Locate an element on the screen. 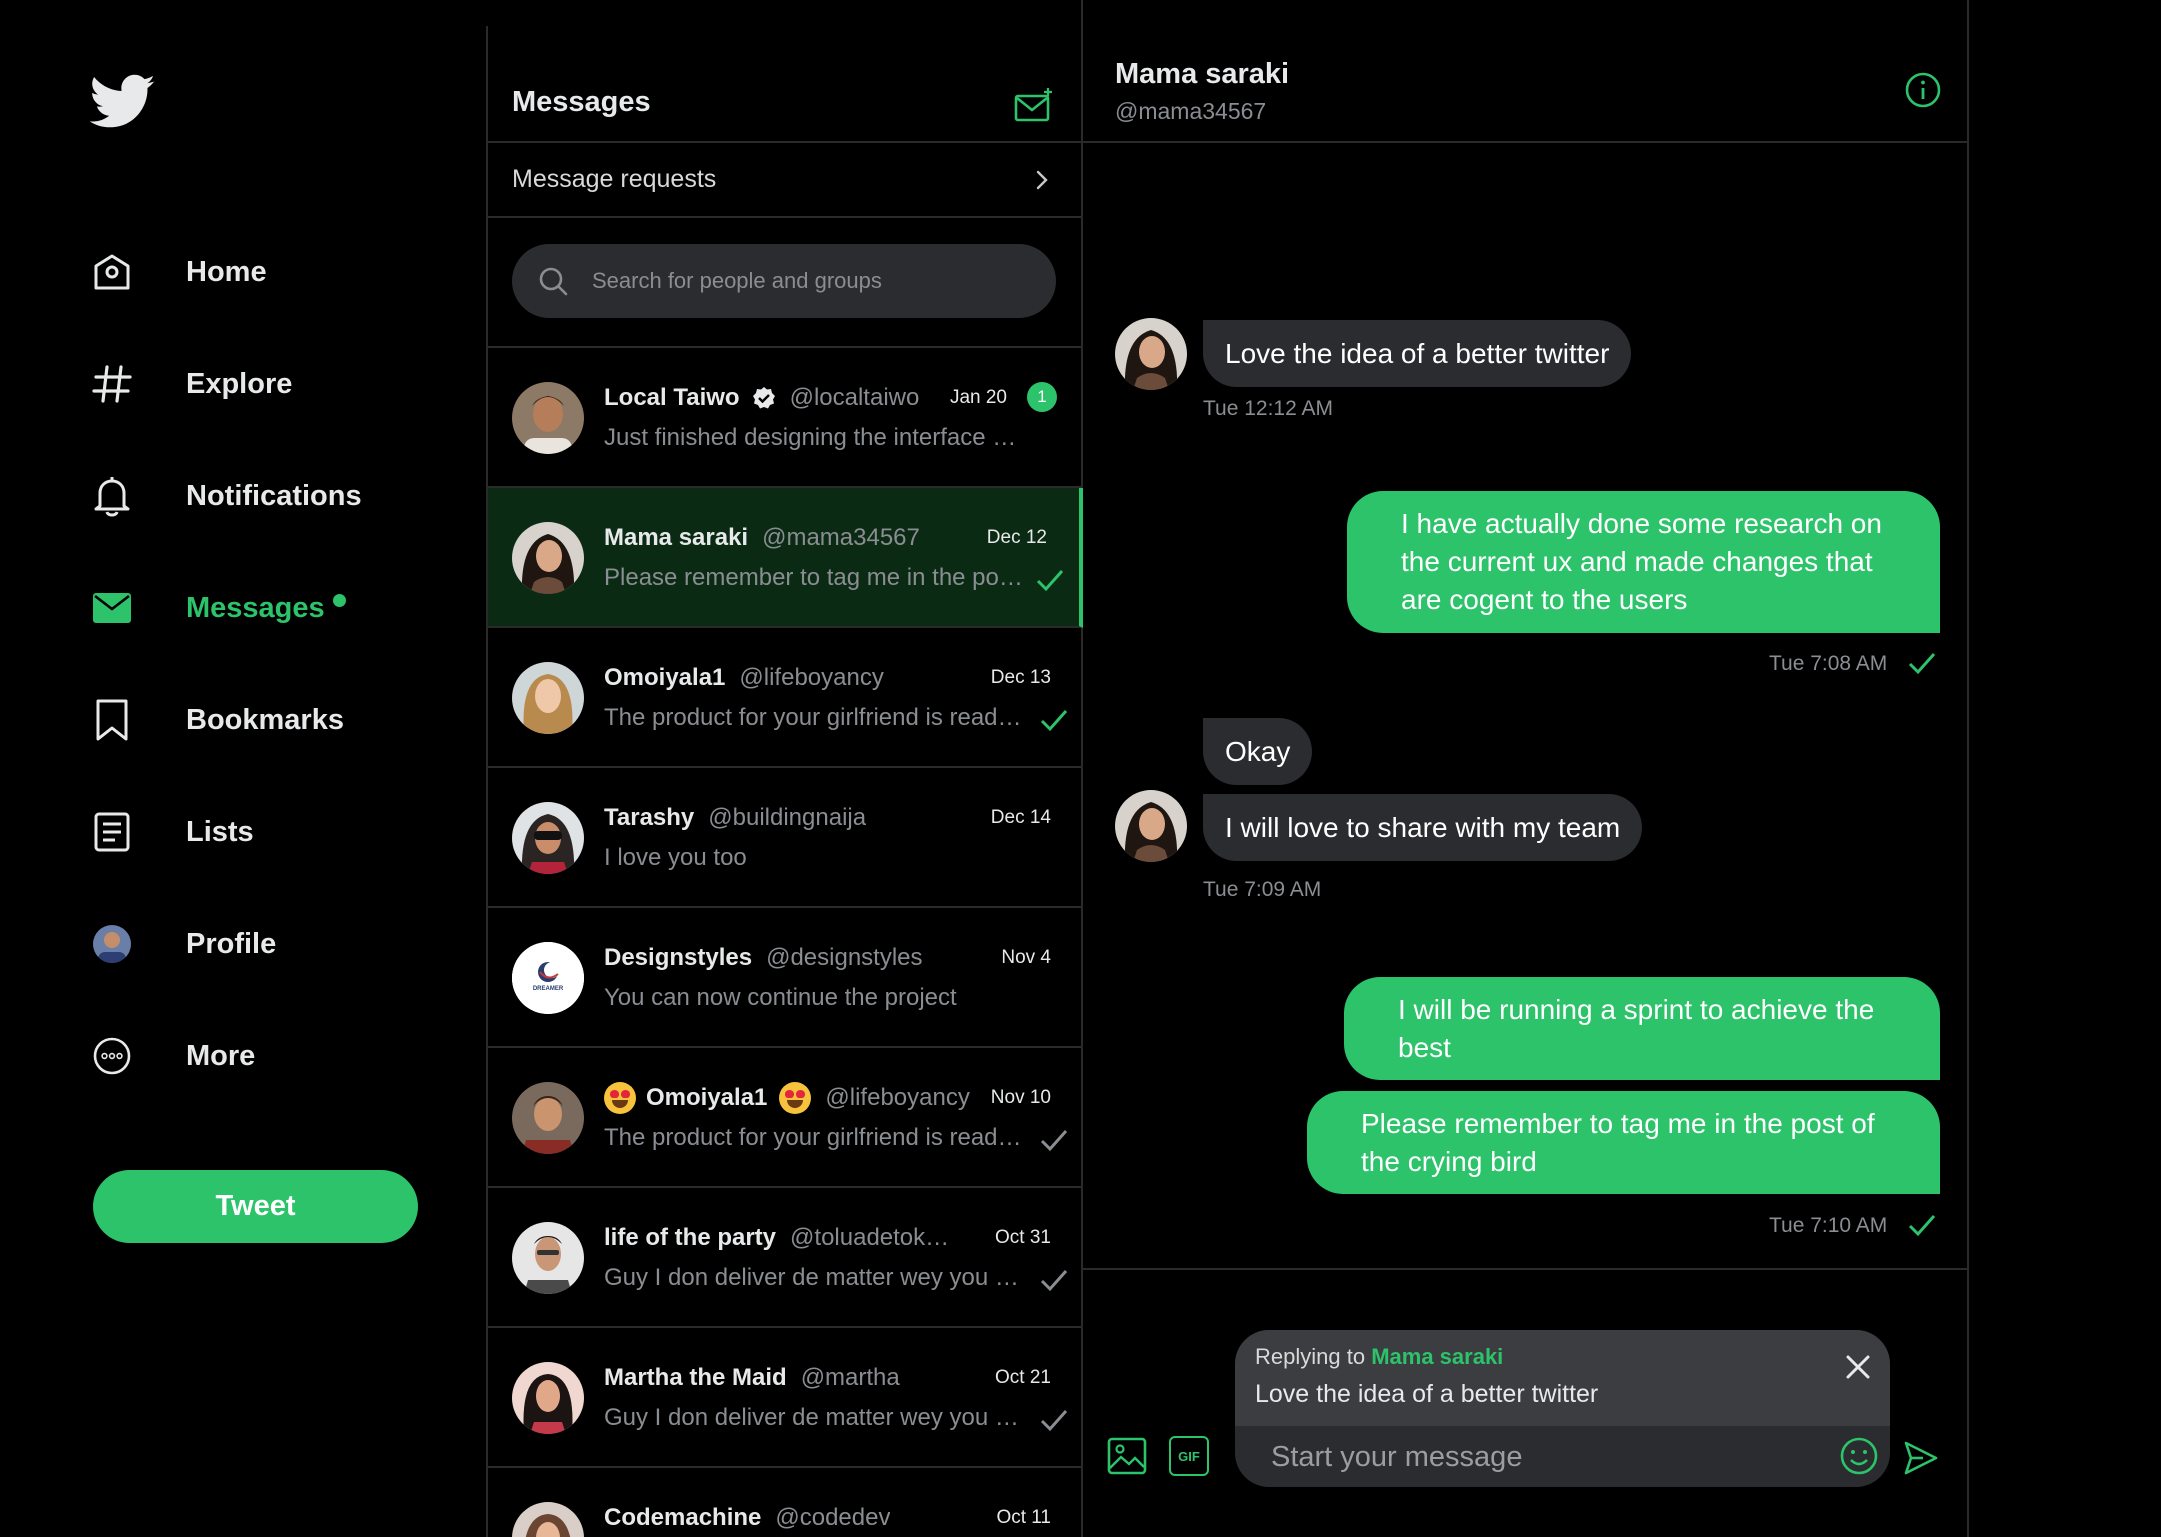 The height and width of the screenshot is (1537, 2161). search-section is located at coordinates (785, 283).